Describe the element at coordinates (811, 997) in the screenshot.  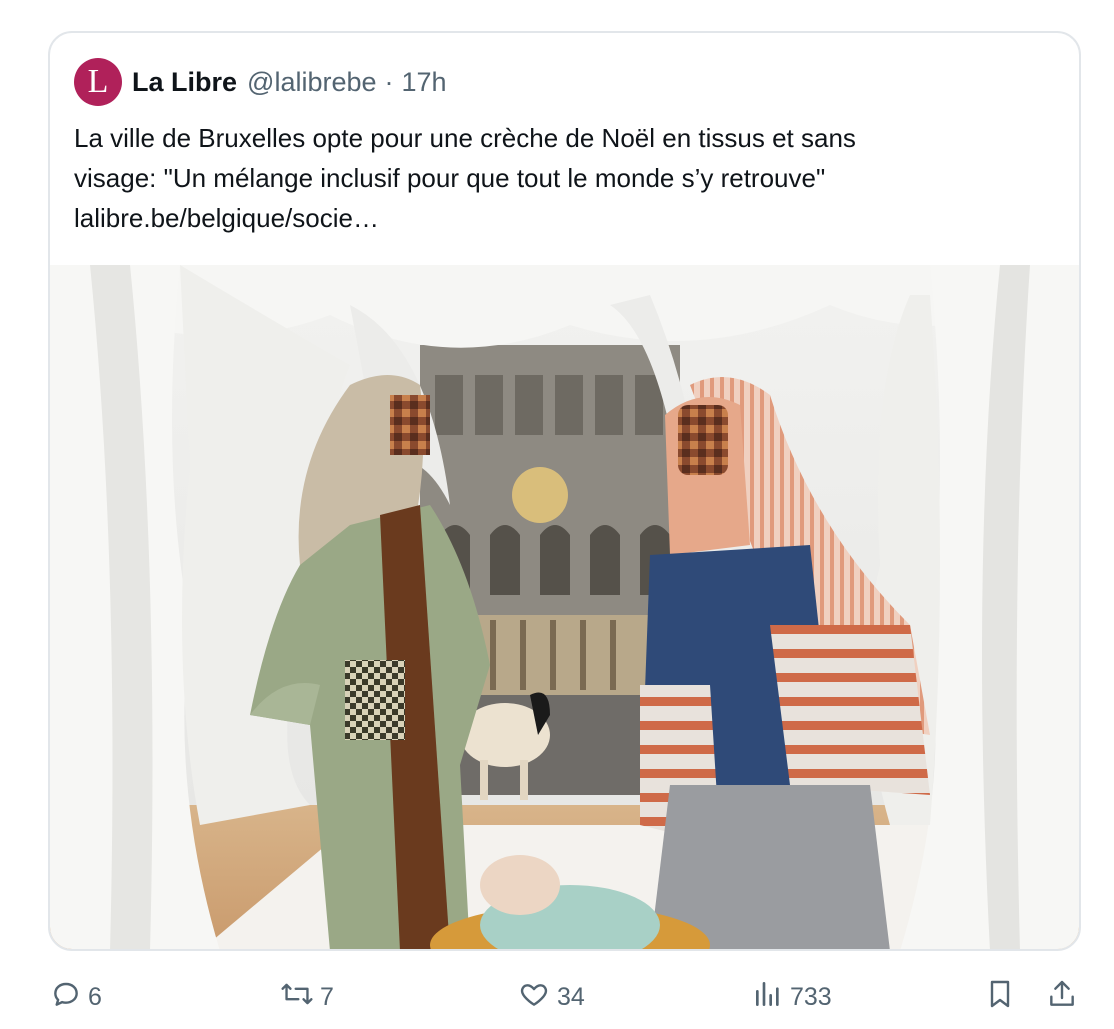
I see `views-count: 733` at that location.